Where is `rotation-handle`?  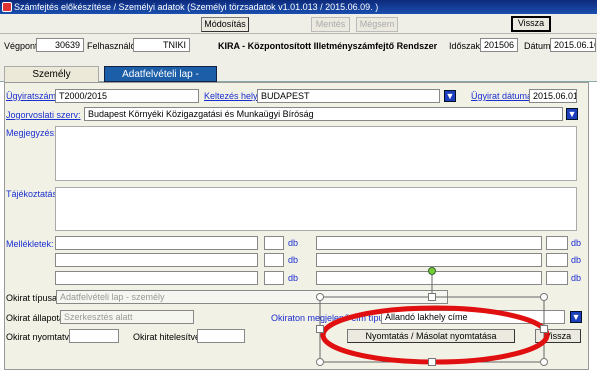
rotation-handle is located at coordinates (432, 271).